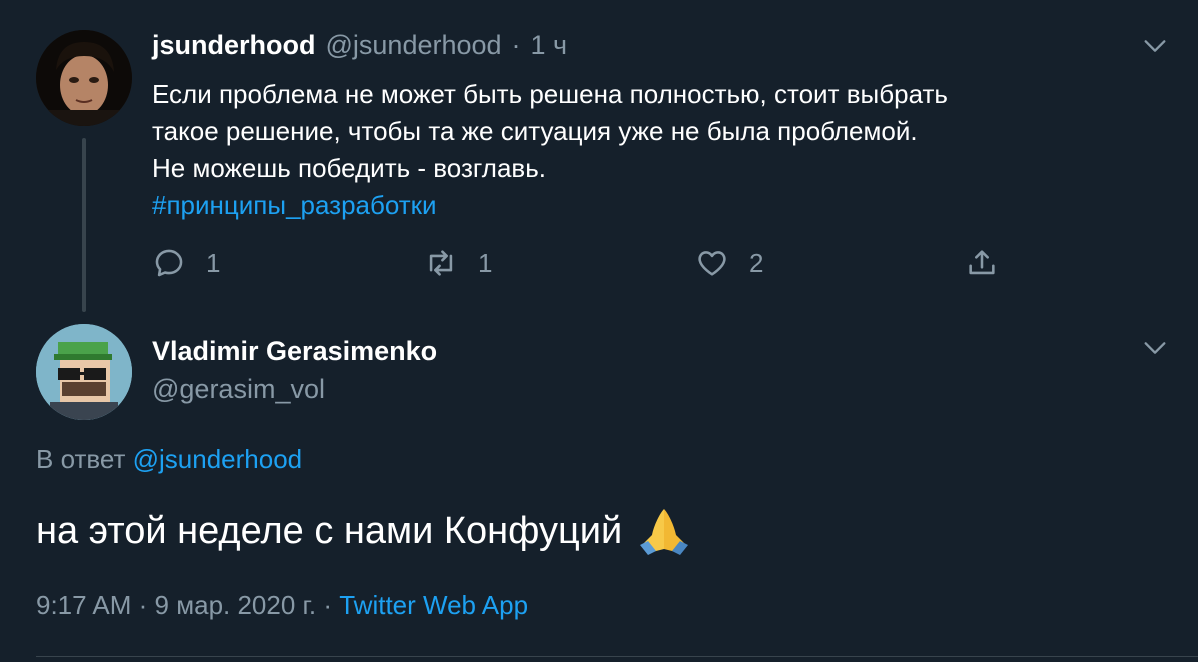 This screenshot has height=662, width=1198. I want to click on retweet-button: 1, so click(458, 263).